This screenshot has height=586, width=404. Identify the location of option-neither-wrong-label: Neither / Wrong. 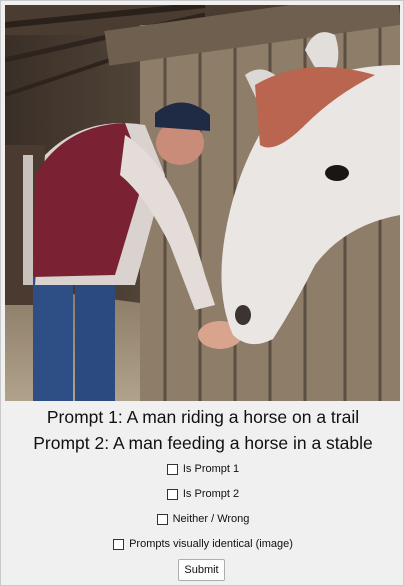
(203, 519).